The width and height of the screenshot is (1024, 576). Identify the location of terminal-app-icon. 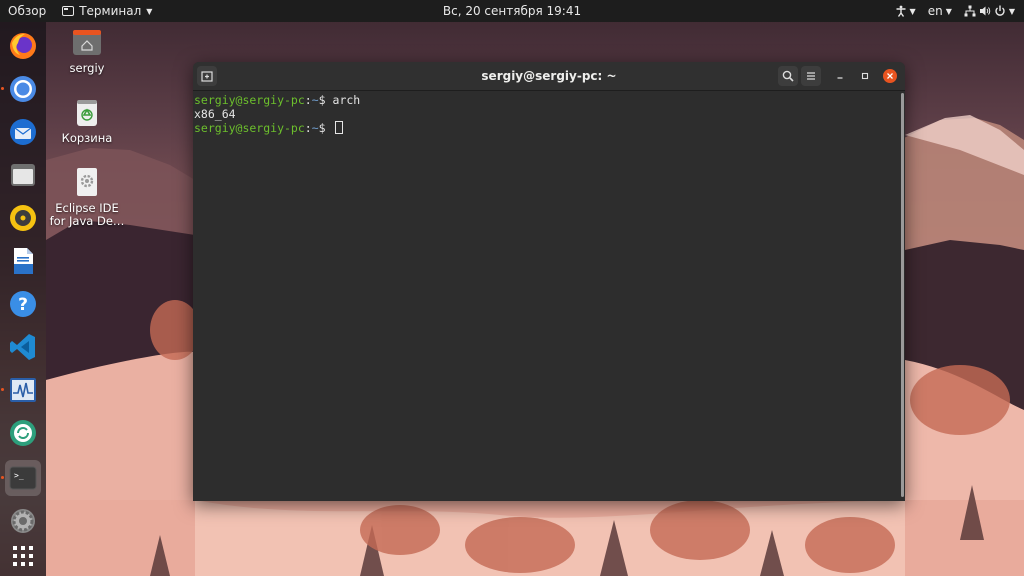
(68, 11).